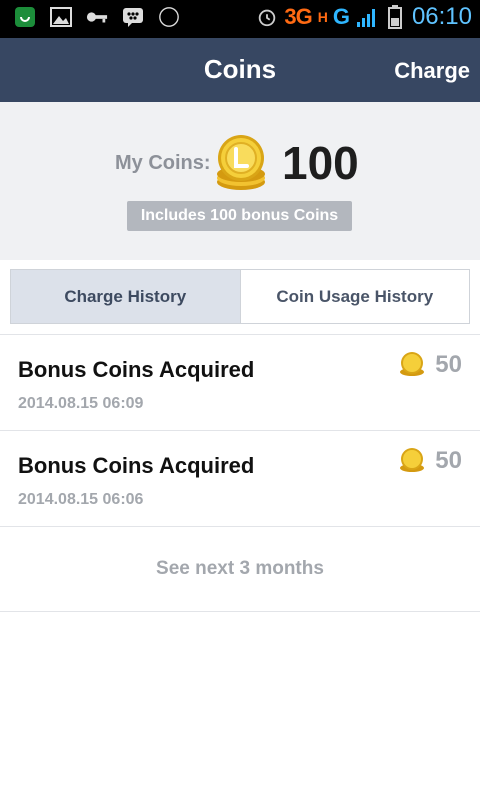  What do you see at coordinates (240, 383) in the screenshot?
I see `history-row: Bonus Coins Acquired 2014.08.15 06:09 50` at bounding box center [240, 383].